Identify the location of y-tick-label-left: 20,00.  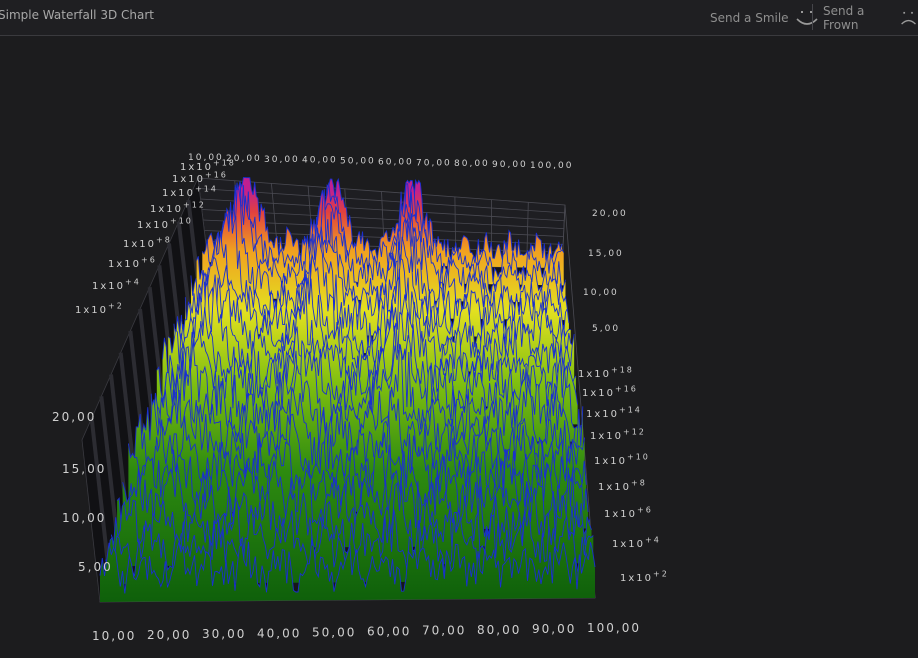
(74, 417).